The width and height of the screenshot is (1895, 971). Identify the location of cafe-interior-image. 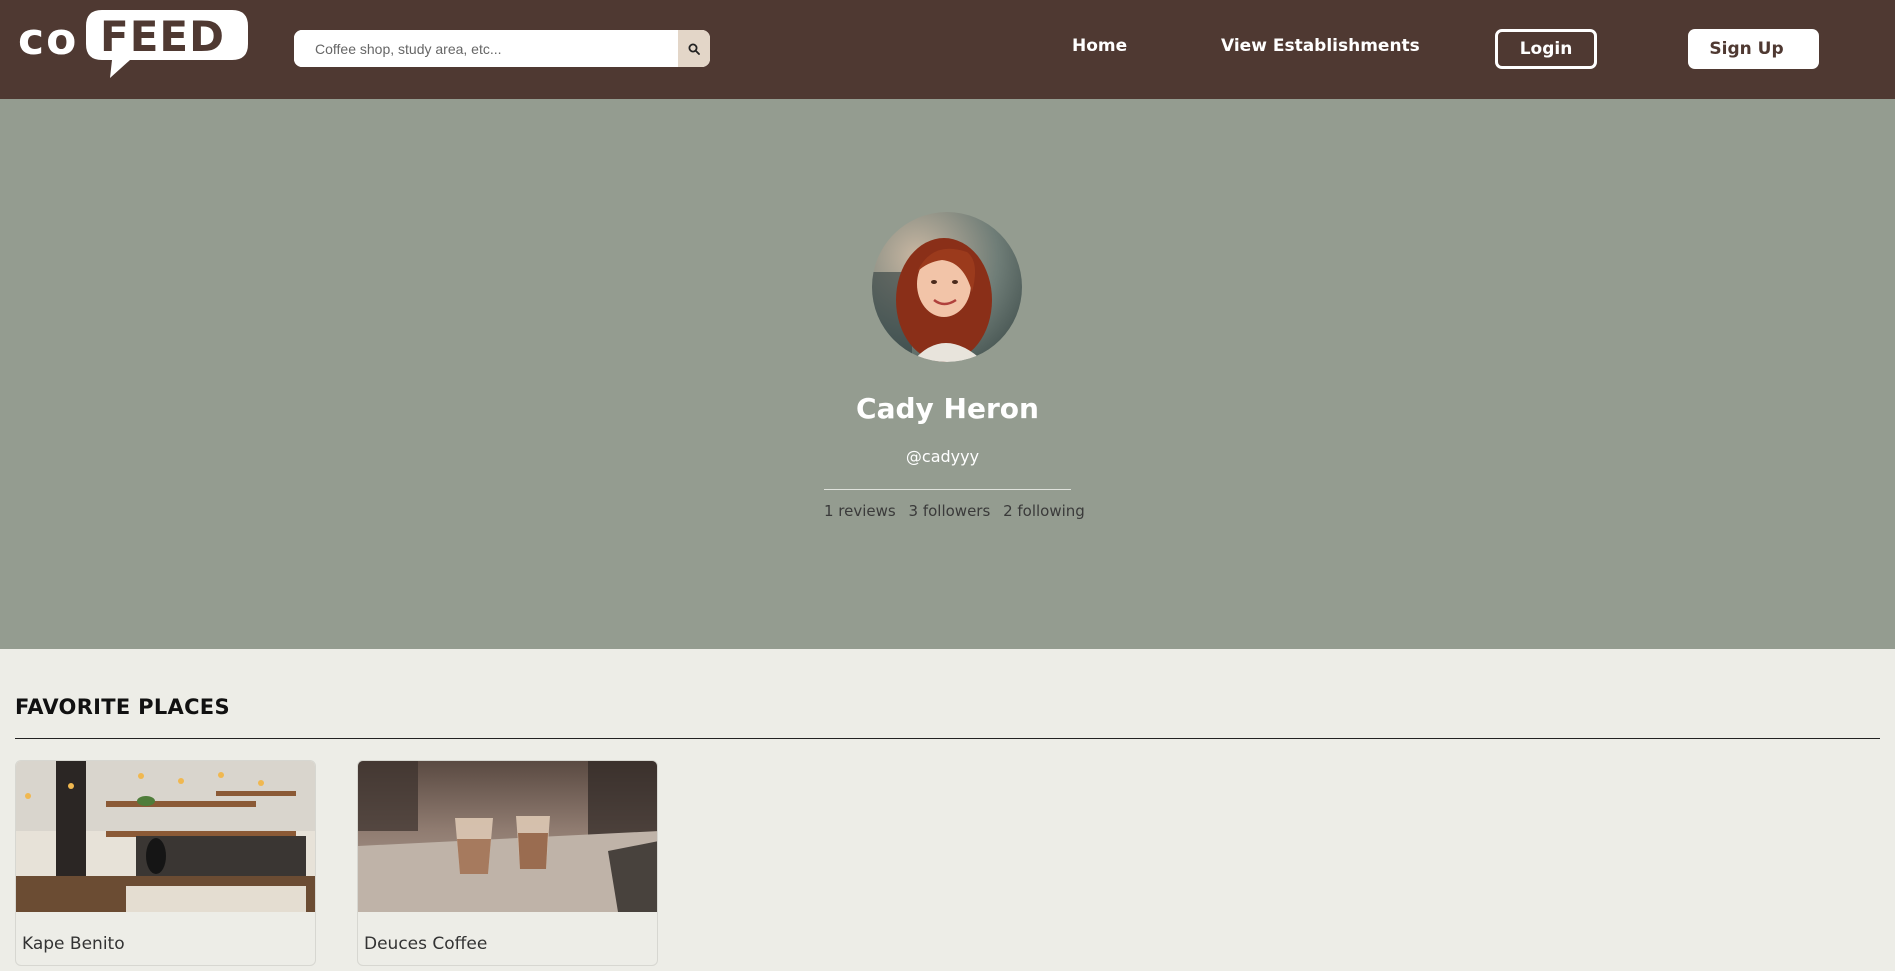
(165, 836).